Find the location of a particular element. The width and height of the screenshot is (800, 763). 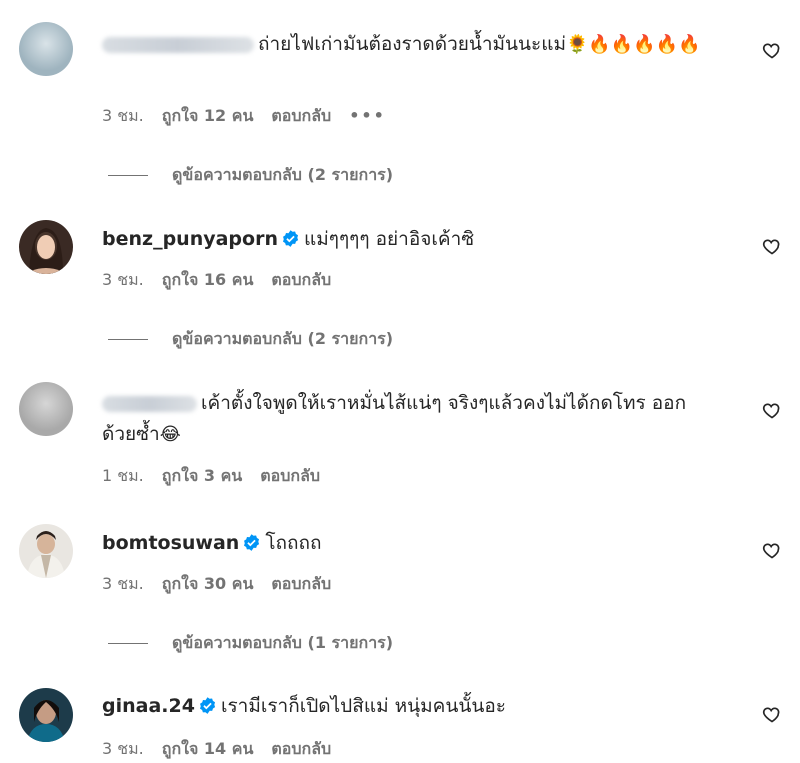

comment-text: ถ่ายไฟเก่ามันต้องราดด้วยน้ำมันนะแม่ is located at coordinates (412, 44).